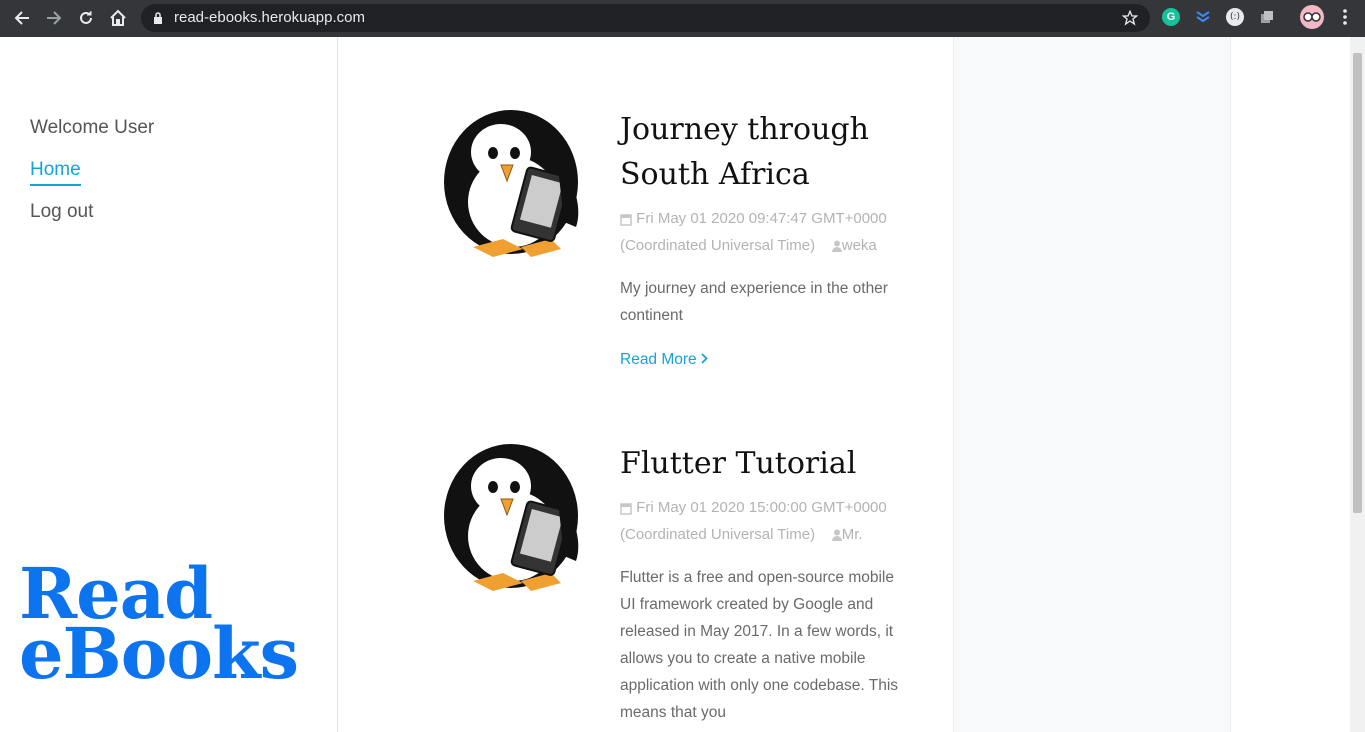 The image size is (1365, 732). Describe the element at coordinates (159, 653) in the screenshot. I see `logo-line-2: eBooks` at that location.